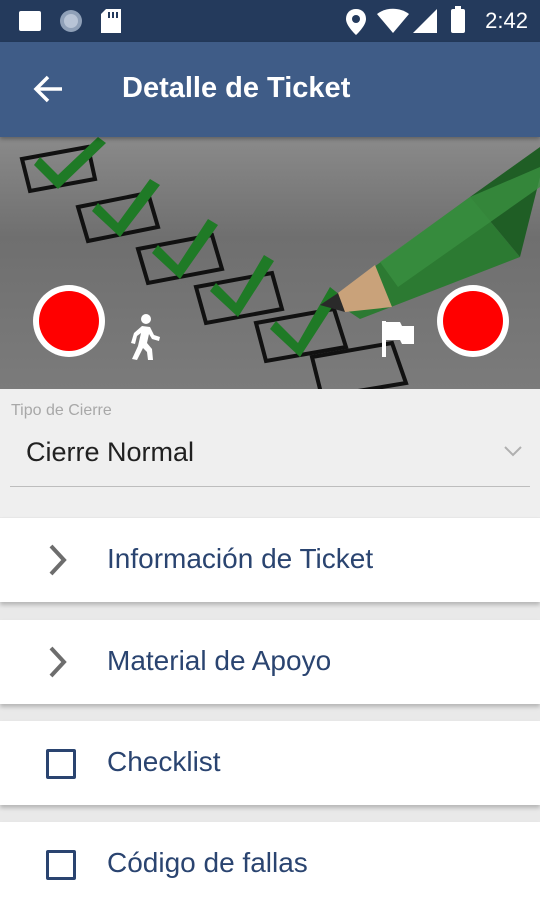 This screenshot has height=900, width=540. Describe the element at coordinates (69, 321) in the screenshot. I see `record-left-button` at that location.